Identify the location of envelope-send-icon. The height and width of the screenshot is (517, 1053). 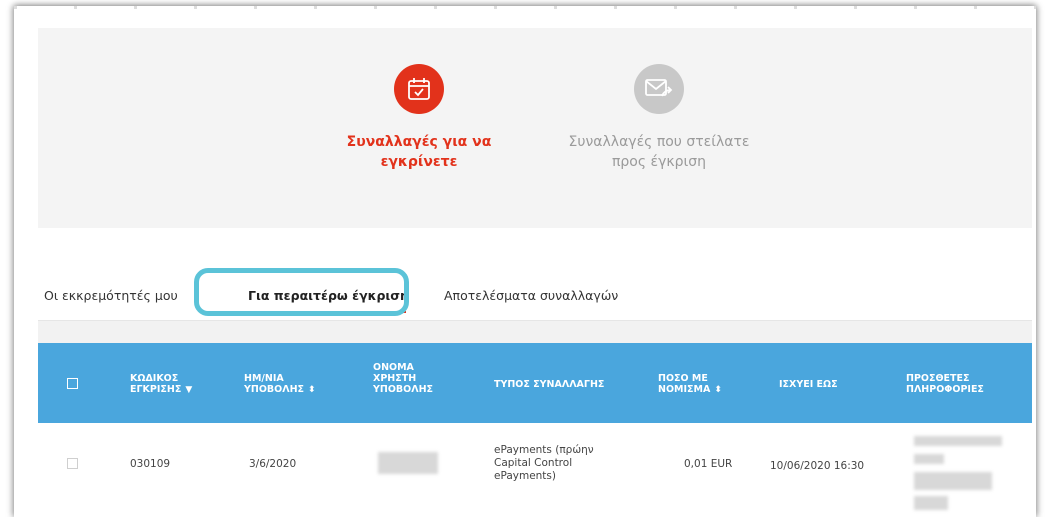
(659, 89).